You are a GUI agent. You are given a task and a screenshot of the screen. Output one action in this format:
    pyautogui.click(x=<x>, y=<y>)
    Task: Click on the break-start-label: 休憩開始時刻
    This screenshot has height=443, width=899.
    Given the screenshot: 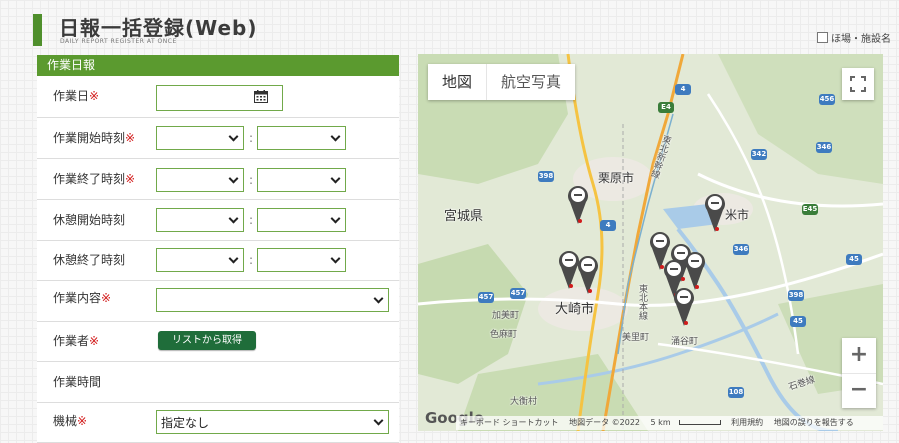 What is the action you would take?
    pyautogui.click(x=89, y=220)
    